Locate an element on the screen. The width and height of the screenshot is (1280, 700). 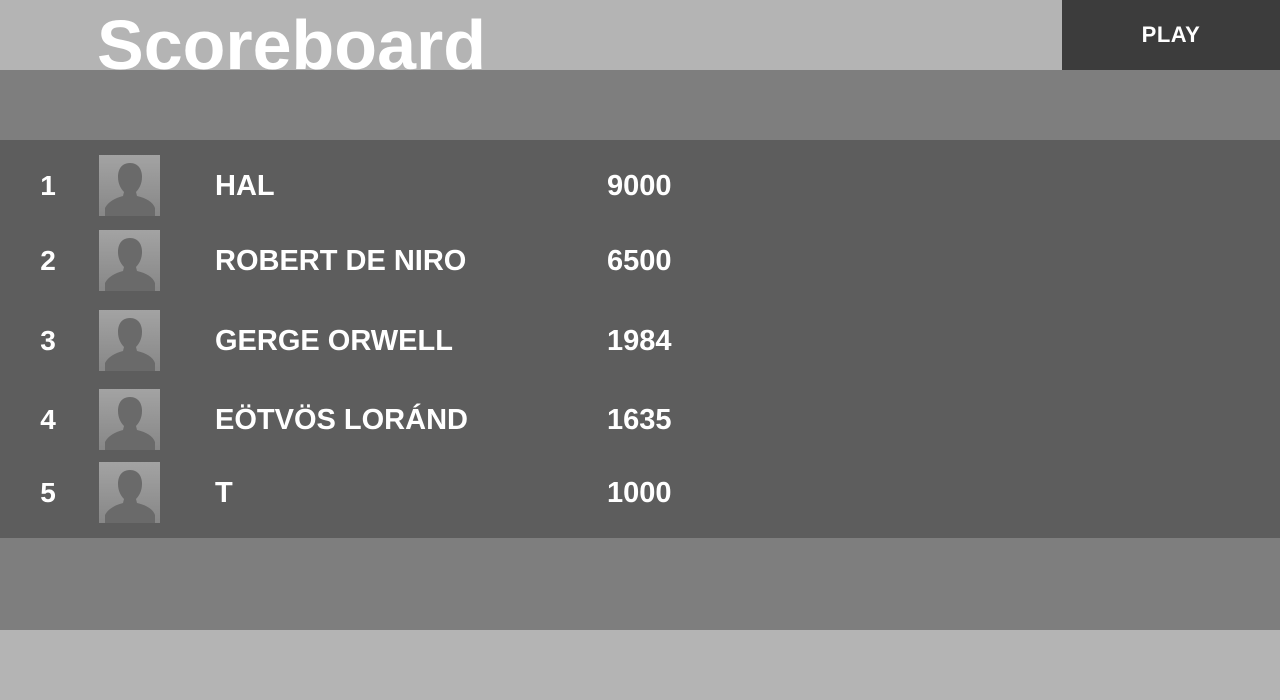
player-score: 1635 is located at coordinates (639, 420).